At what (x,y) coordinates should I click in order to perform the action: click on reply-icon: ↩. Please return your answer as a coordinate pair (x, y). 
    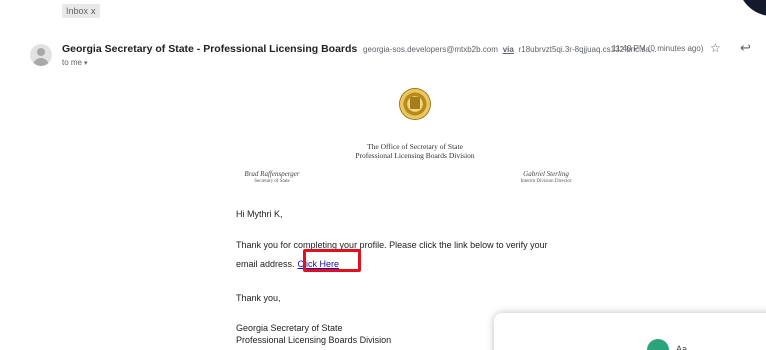
    Looking at the image, I should click on (745, 48).